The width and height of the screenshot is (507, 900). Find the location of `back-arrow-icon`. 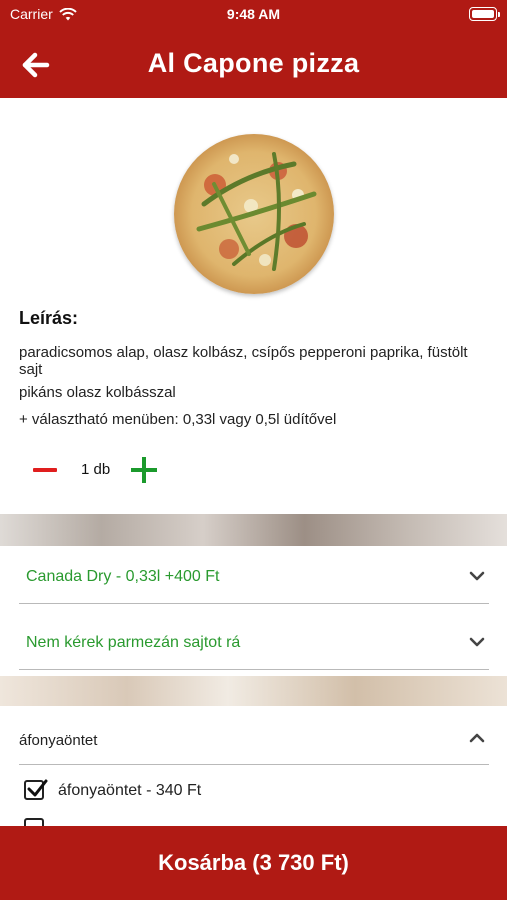

back-arrow-icon is located at coordinates (36, 65).